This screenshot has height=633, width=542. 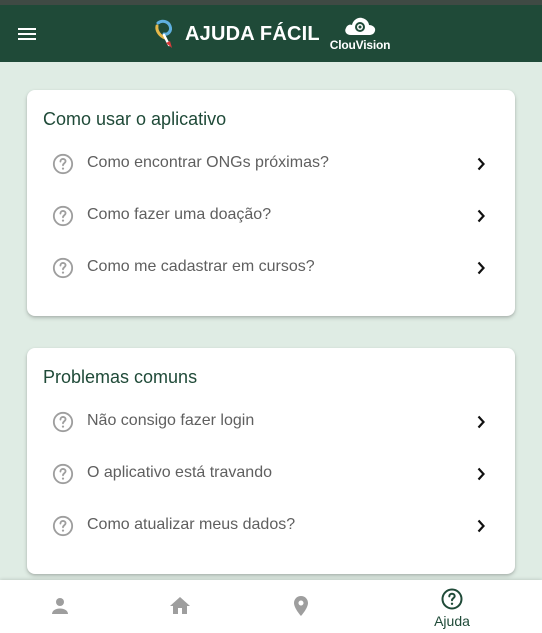 I want to click on nav-map, so click(x=301, y=606).